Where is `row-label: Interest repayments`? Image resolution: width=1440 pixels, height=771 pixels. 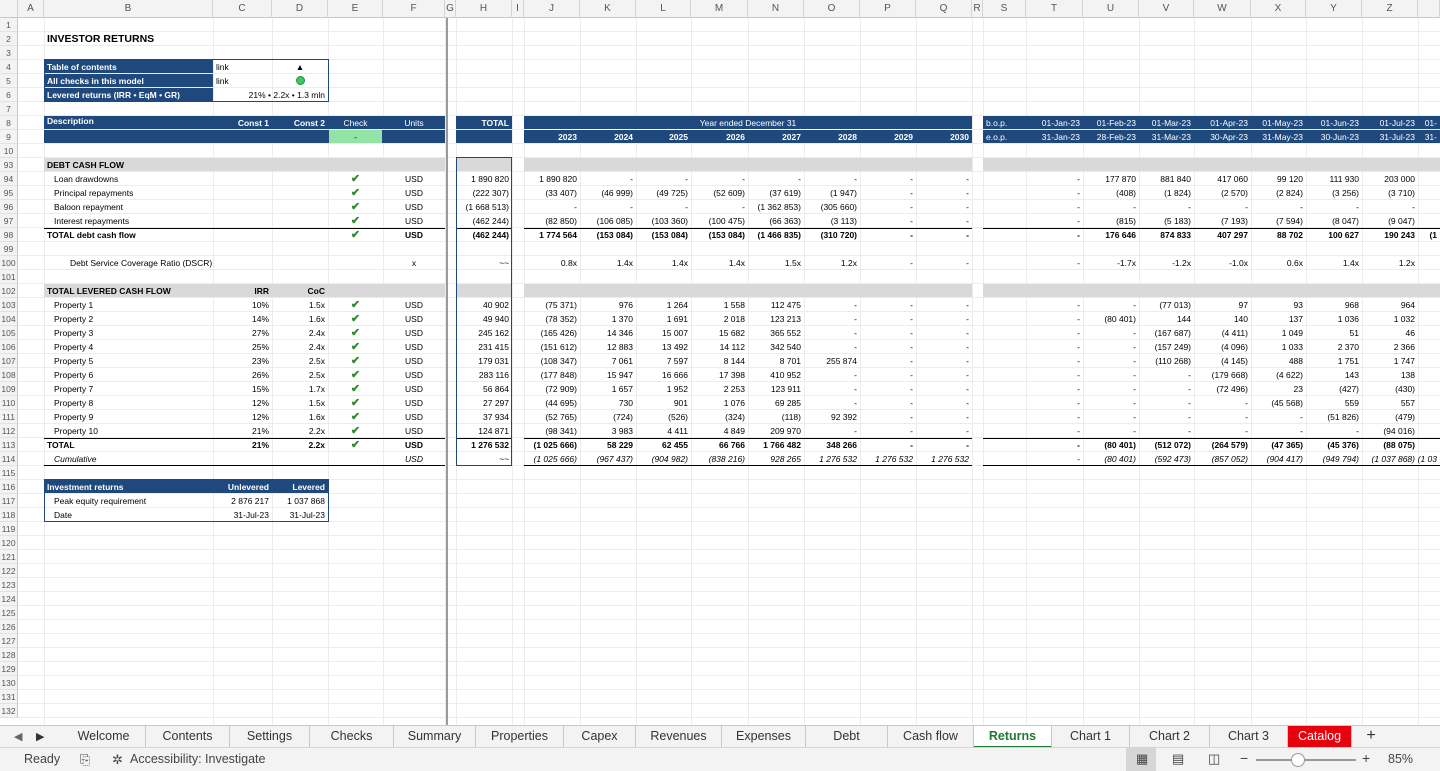 row-label: Interest repayments is located at coordinates (128, 220).